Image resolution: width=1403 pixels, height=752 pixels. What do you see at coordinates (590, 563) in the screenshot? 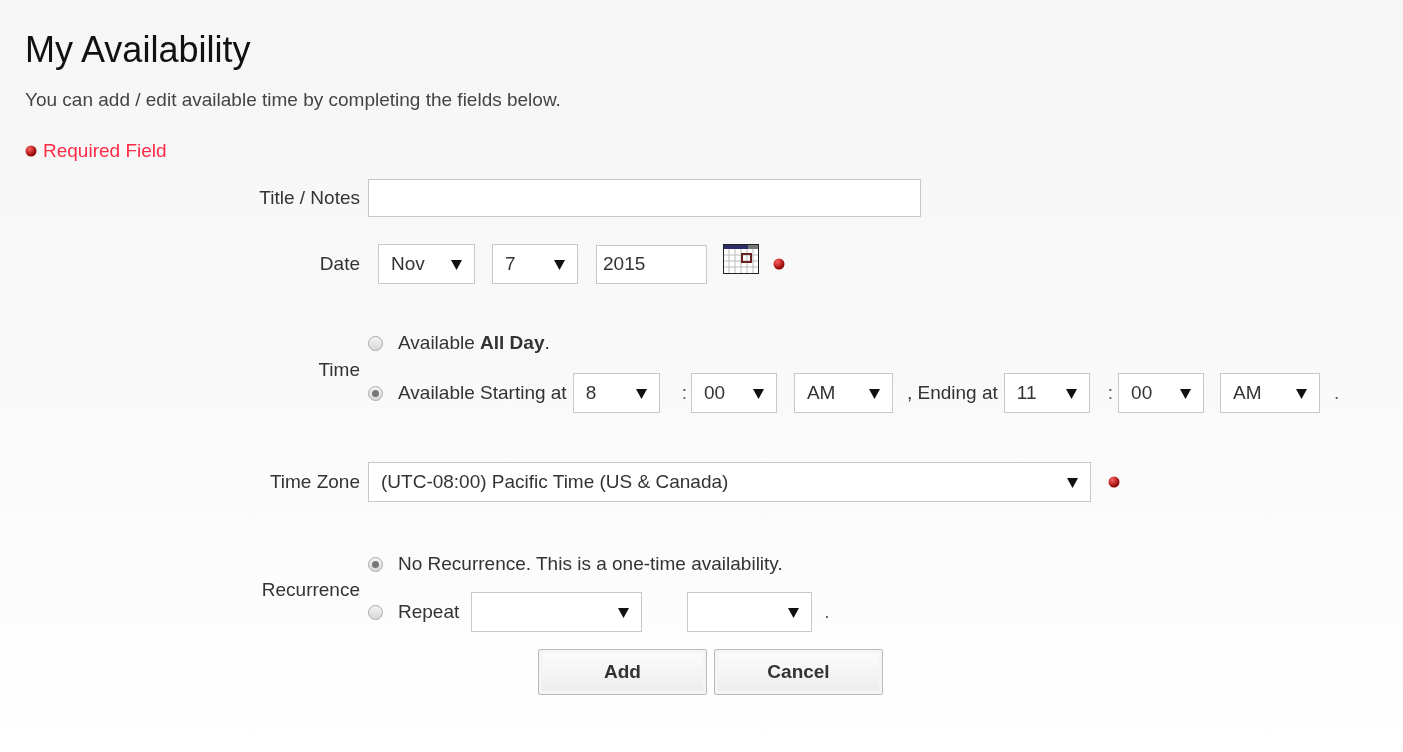
I see `option-label: No Recurrence. This is a one-time availability.` at bounding box center [590, 563].